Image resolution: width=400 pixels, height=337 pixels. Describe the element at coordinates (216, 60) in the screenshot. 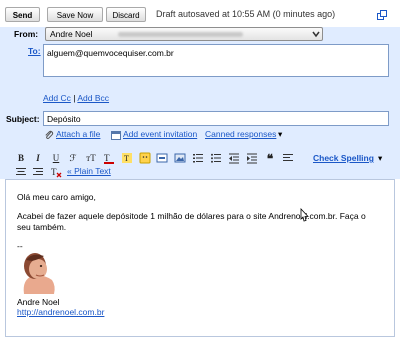

I see `to-field: alguem@quemvocequiser.com.br` at that location.